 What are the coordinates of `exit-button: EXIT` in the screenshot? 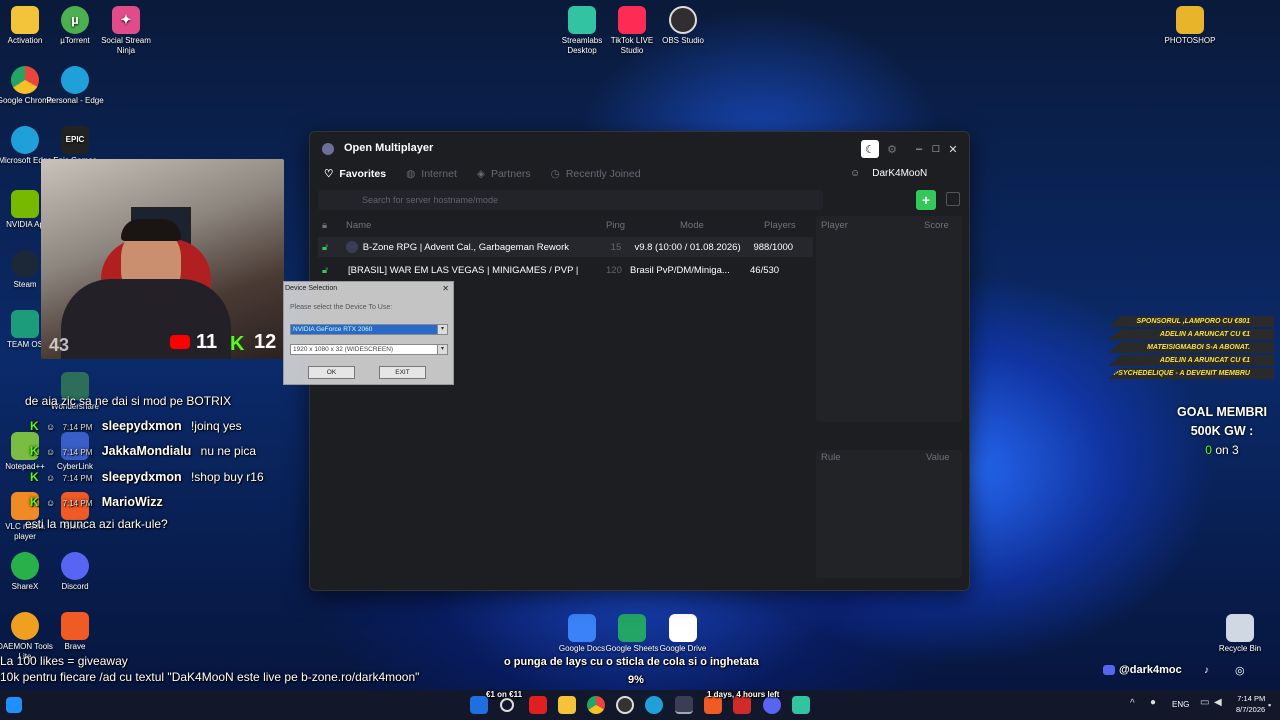 It's located at (402, 372).